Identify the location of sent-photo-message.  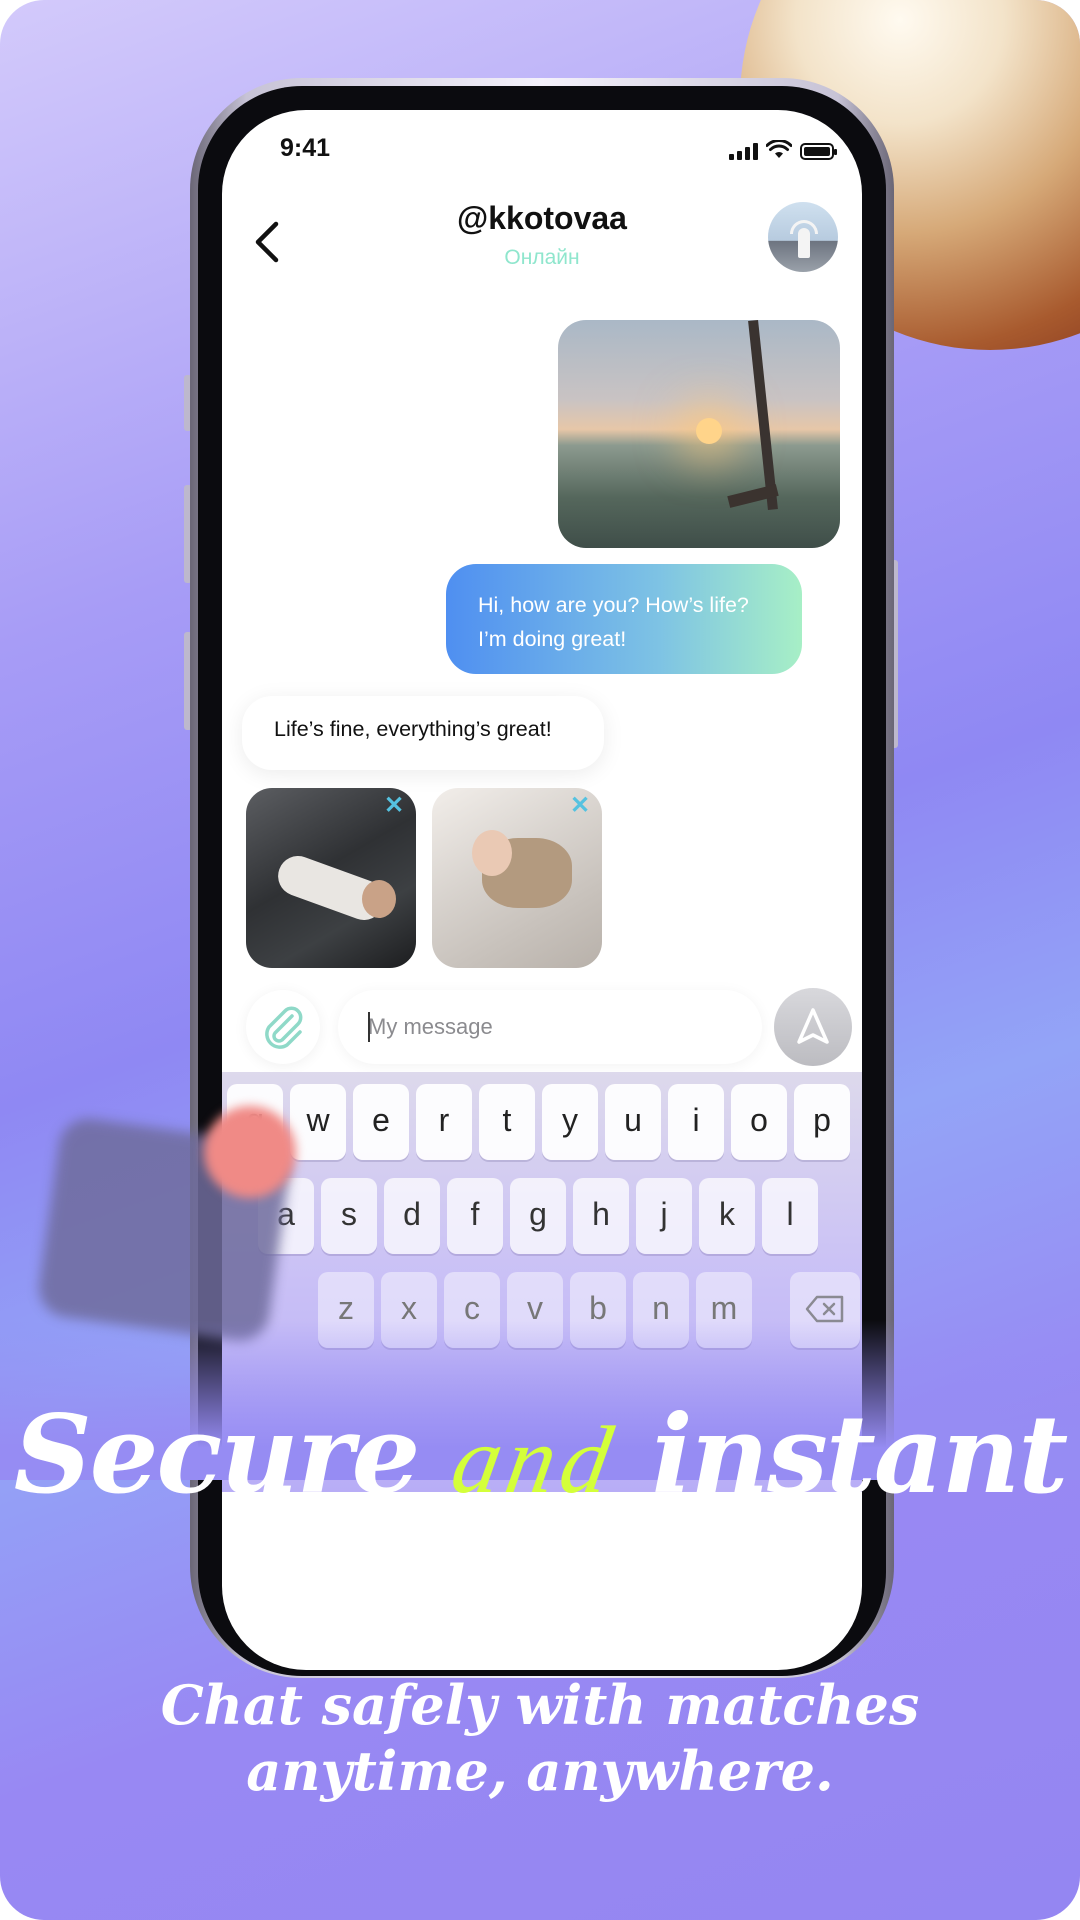
(699, 434).